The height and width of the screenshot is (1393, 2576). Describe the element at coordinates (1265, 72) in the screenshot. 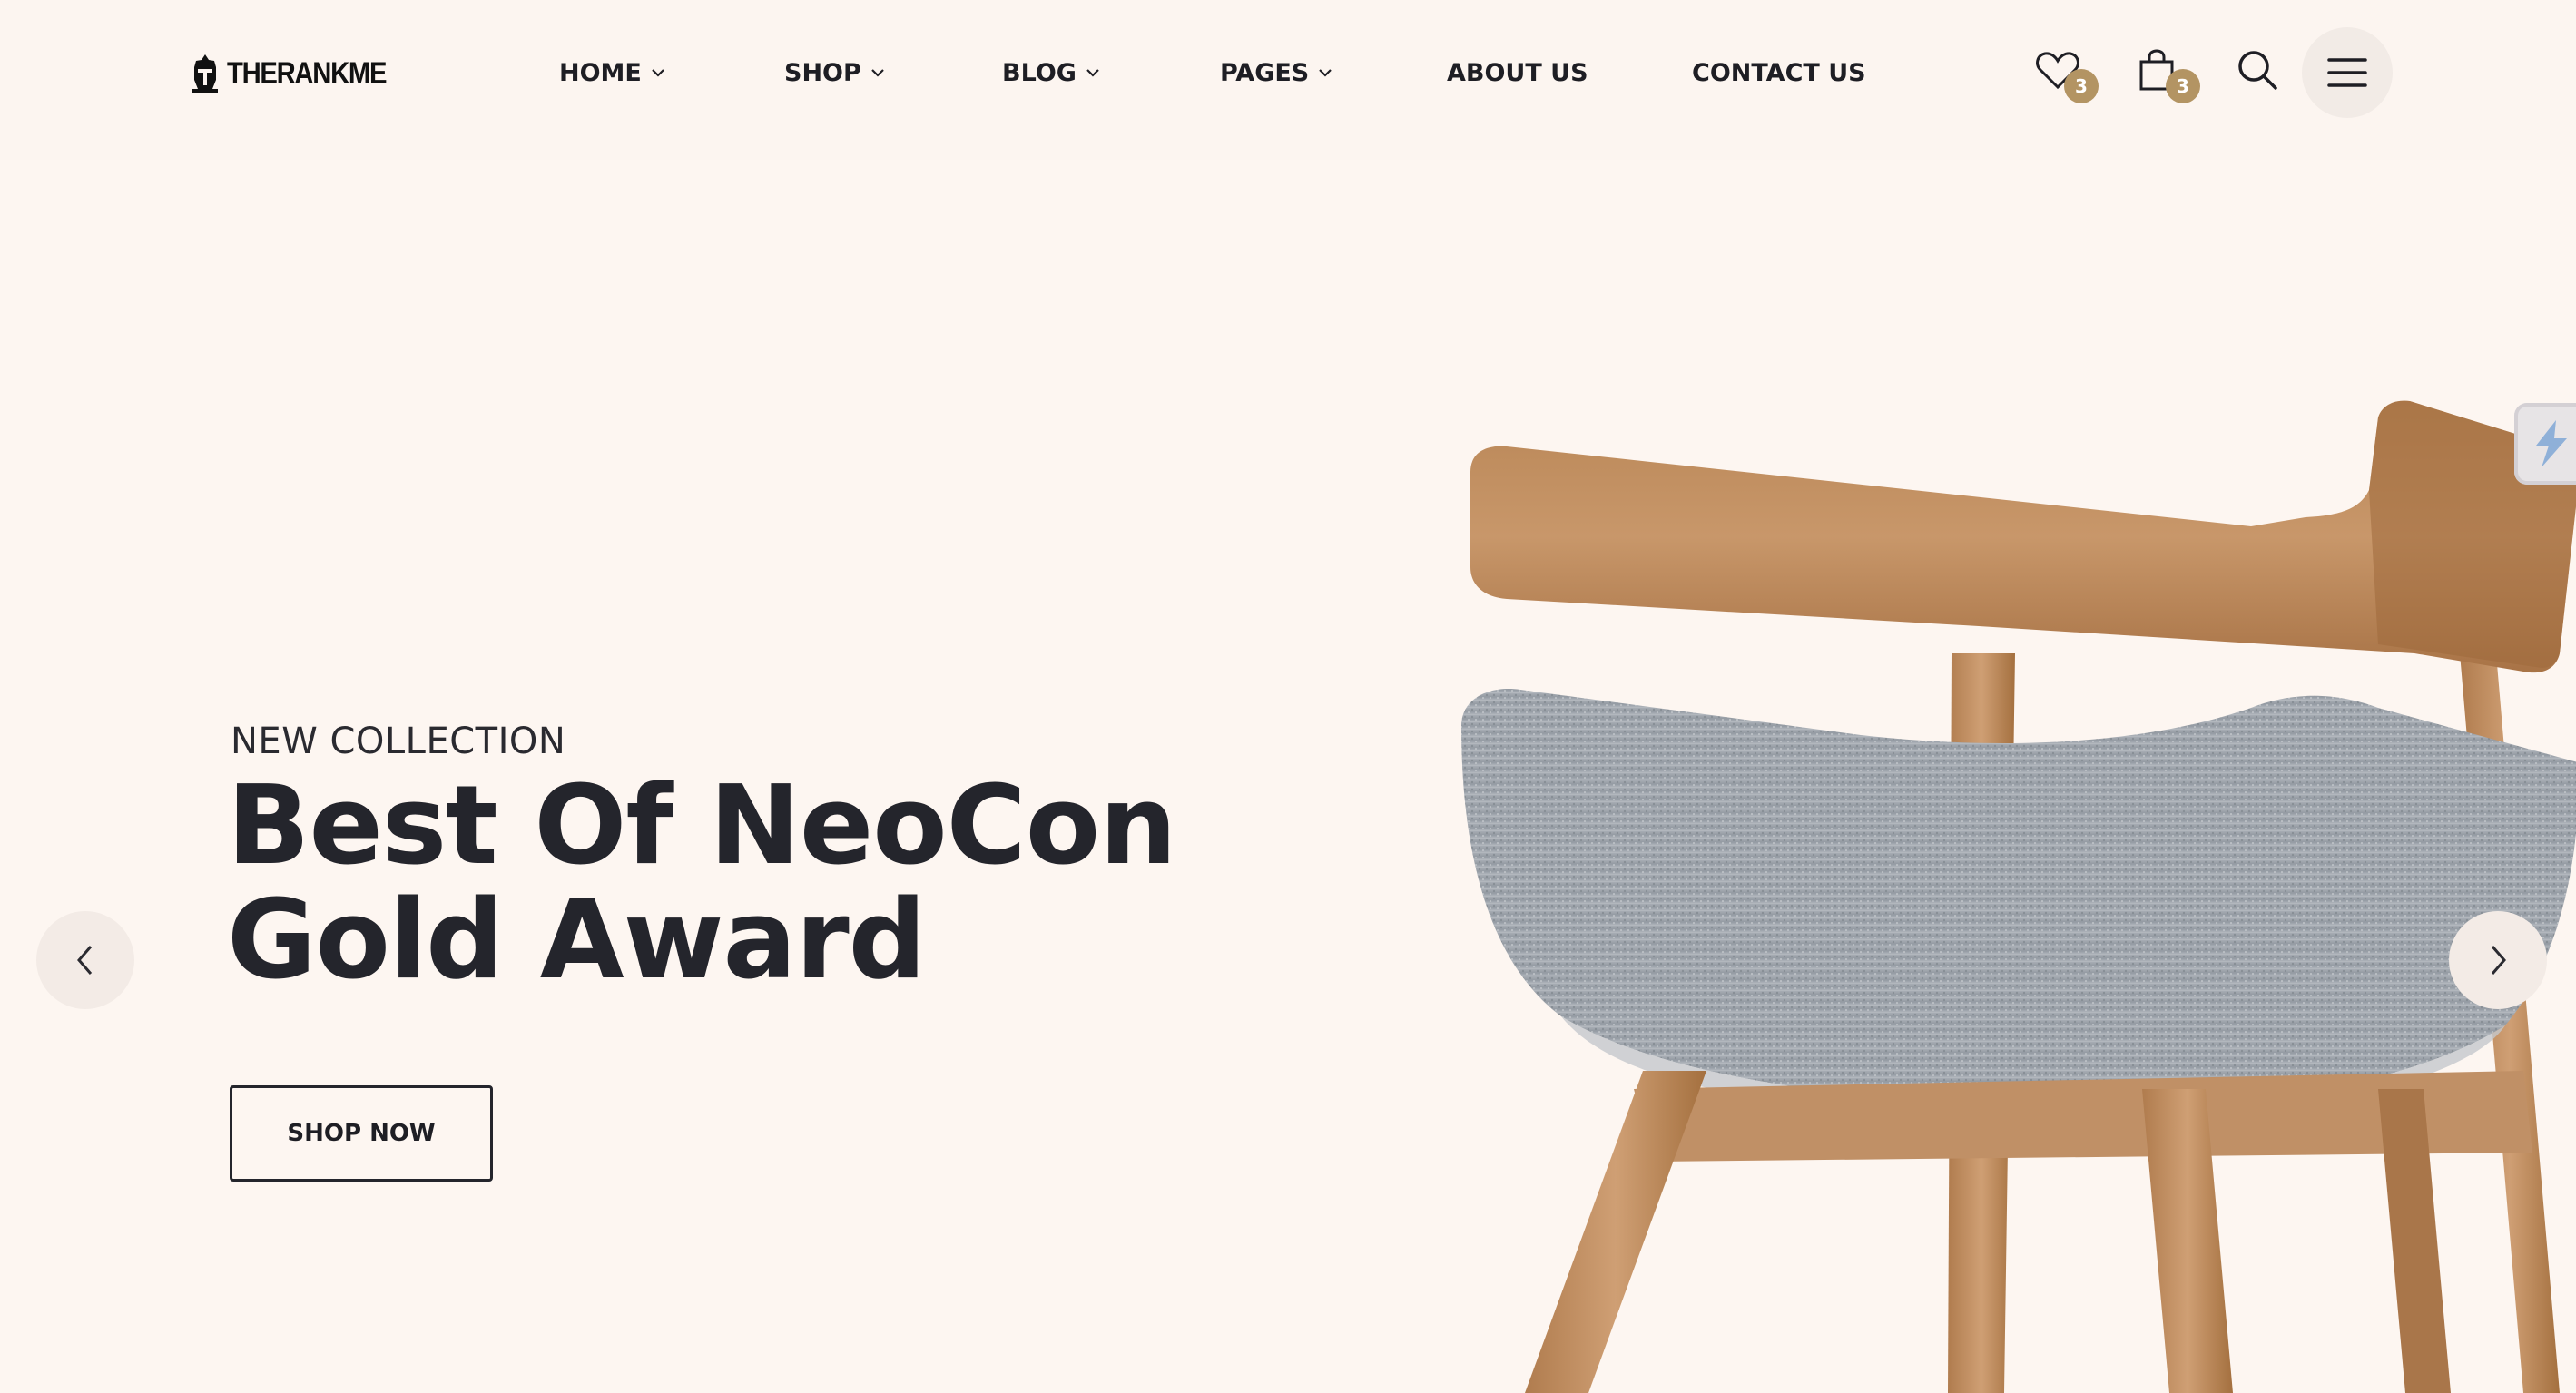

I see `nav-pages-label: PAGES` at that location.